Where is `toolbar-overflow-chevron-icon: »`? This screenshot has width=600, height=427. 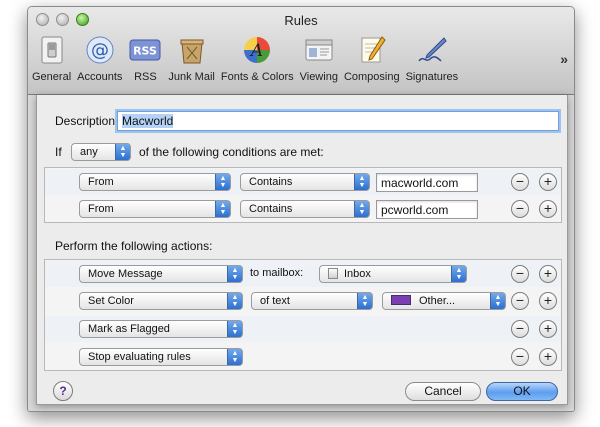
toolbar-overflow-chevron-icon: » is located at coordinates (564, 59).